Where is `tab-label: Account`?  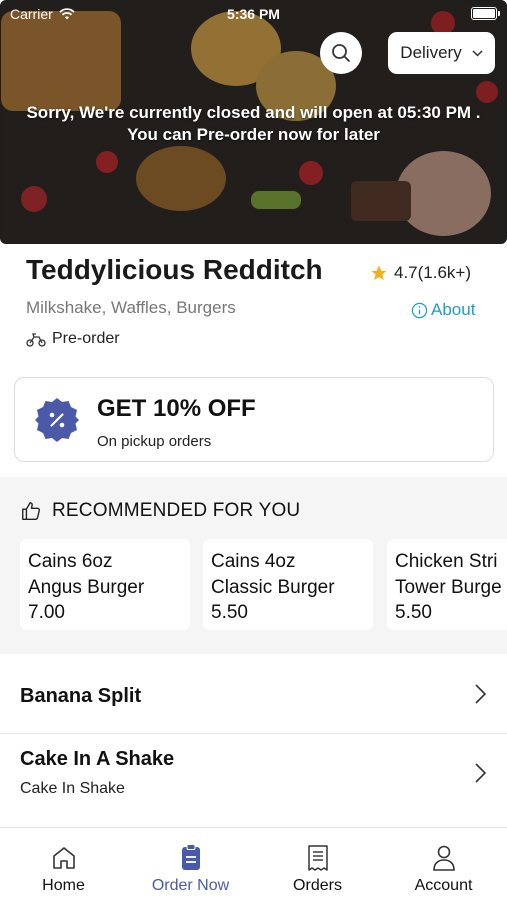
tab-label: Account is located at coordinates (443, 885).